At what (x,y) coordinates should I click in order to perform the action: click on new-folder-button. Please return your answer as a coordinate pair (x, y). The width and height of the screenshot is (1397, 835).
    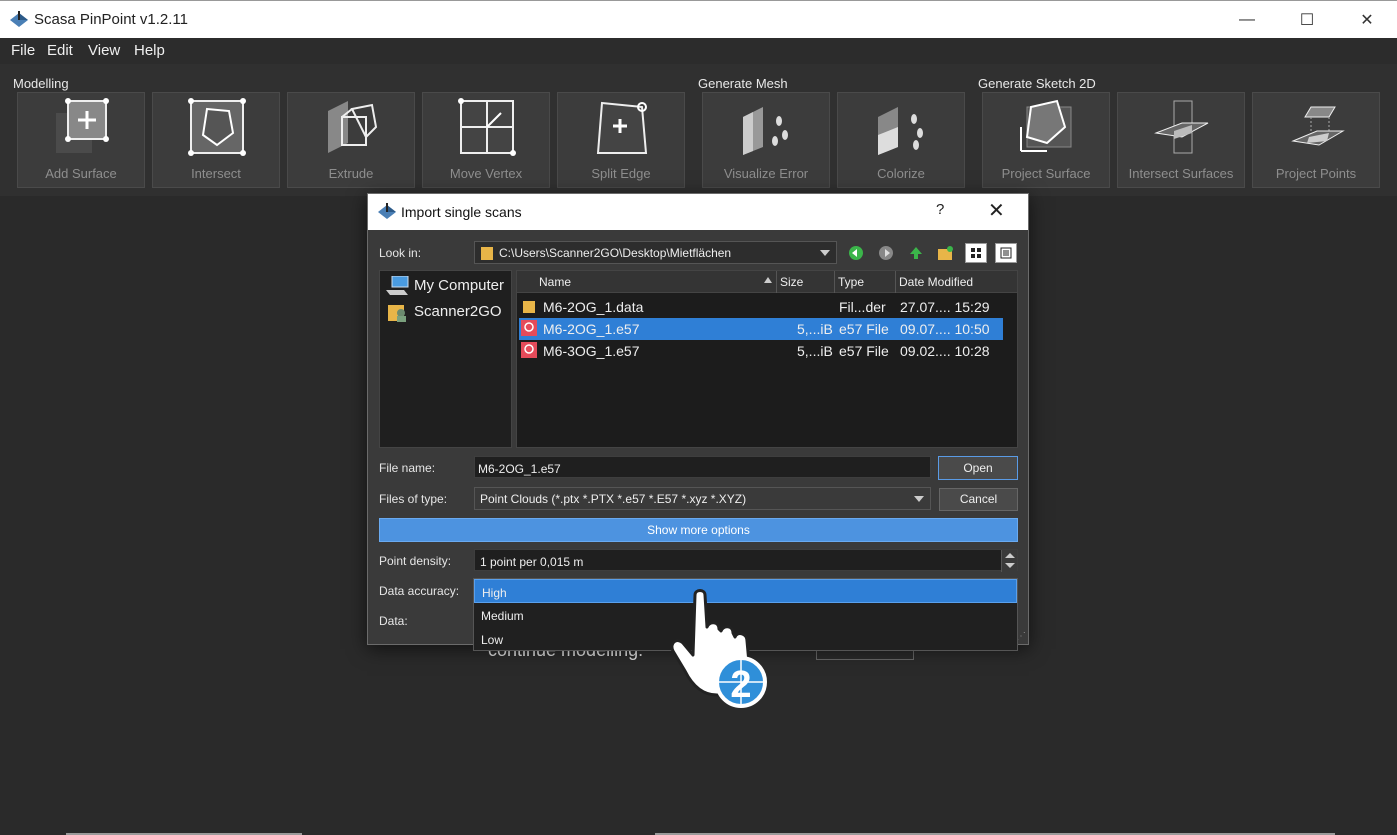
    Looking at the image, I should click on (946, 253).